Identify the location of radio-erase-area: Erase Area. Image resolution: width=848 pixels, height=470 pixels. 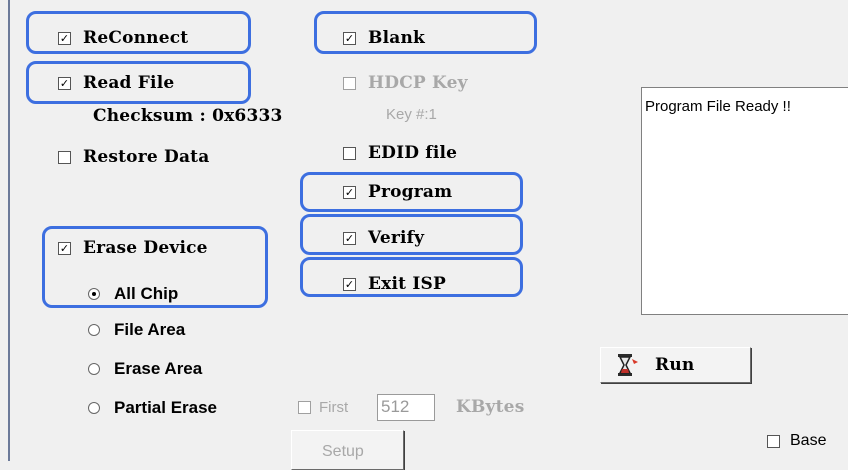
(145, 369).